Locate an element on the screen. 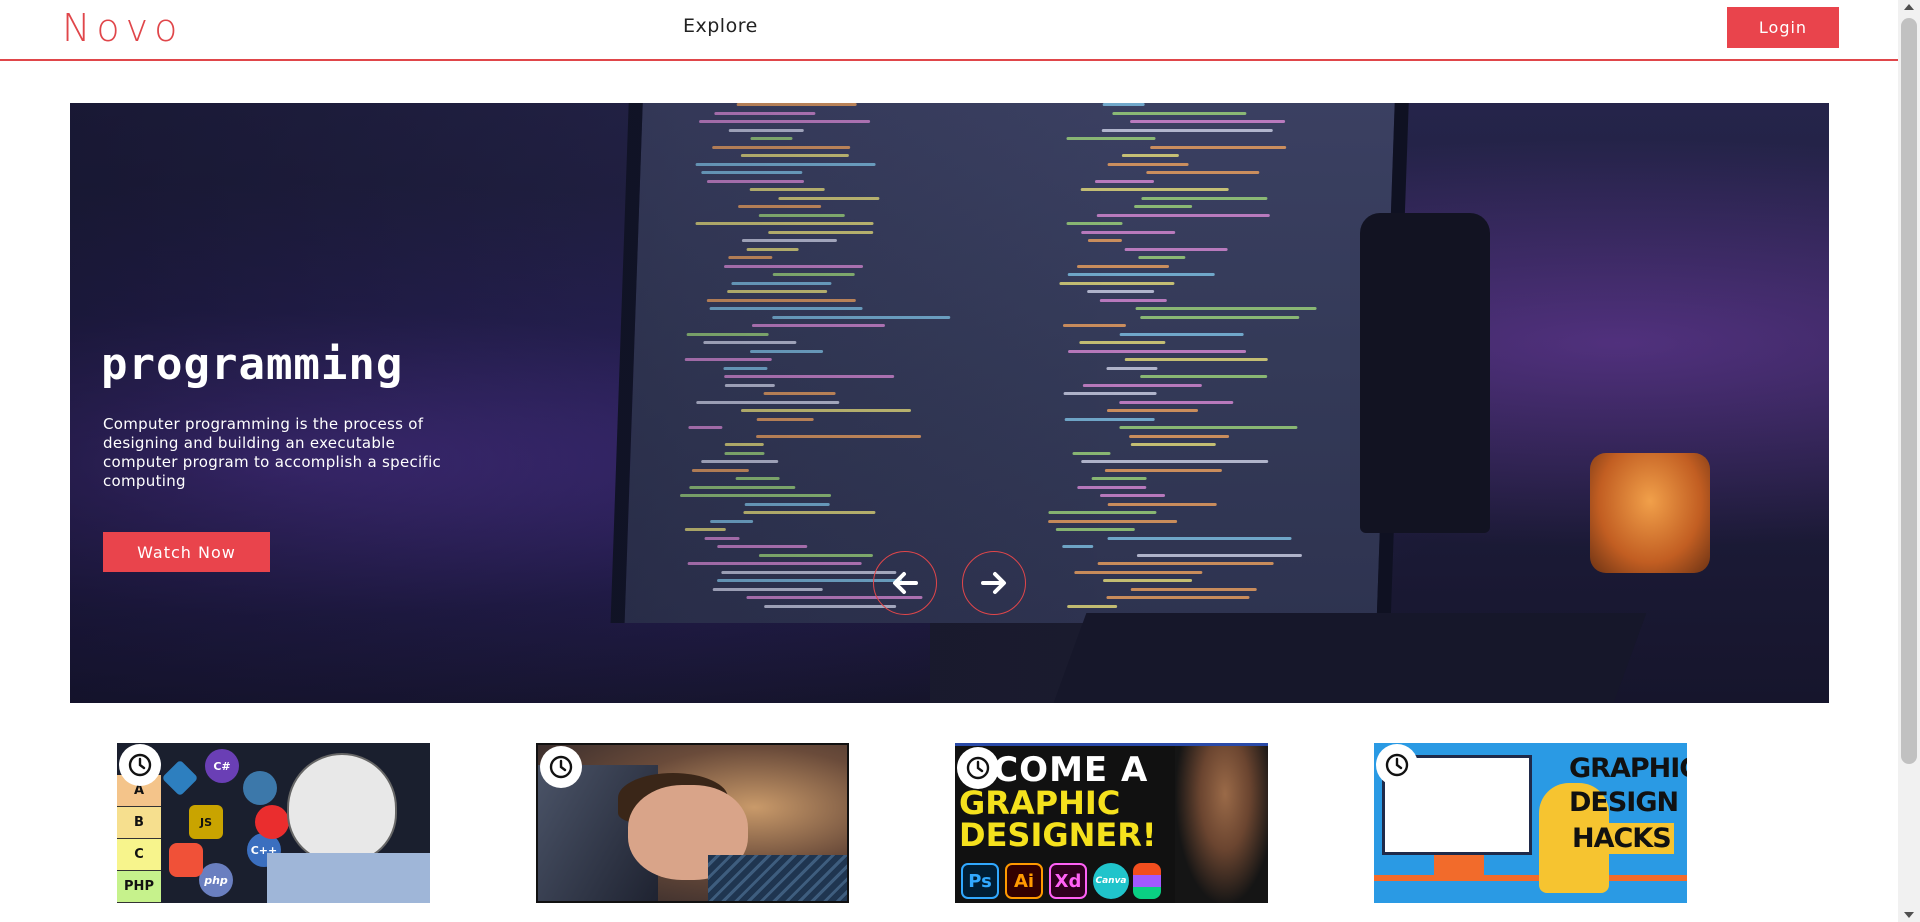  javascript-logo-icon: JS is located at coordinates (206, 822).